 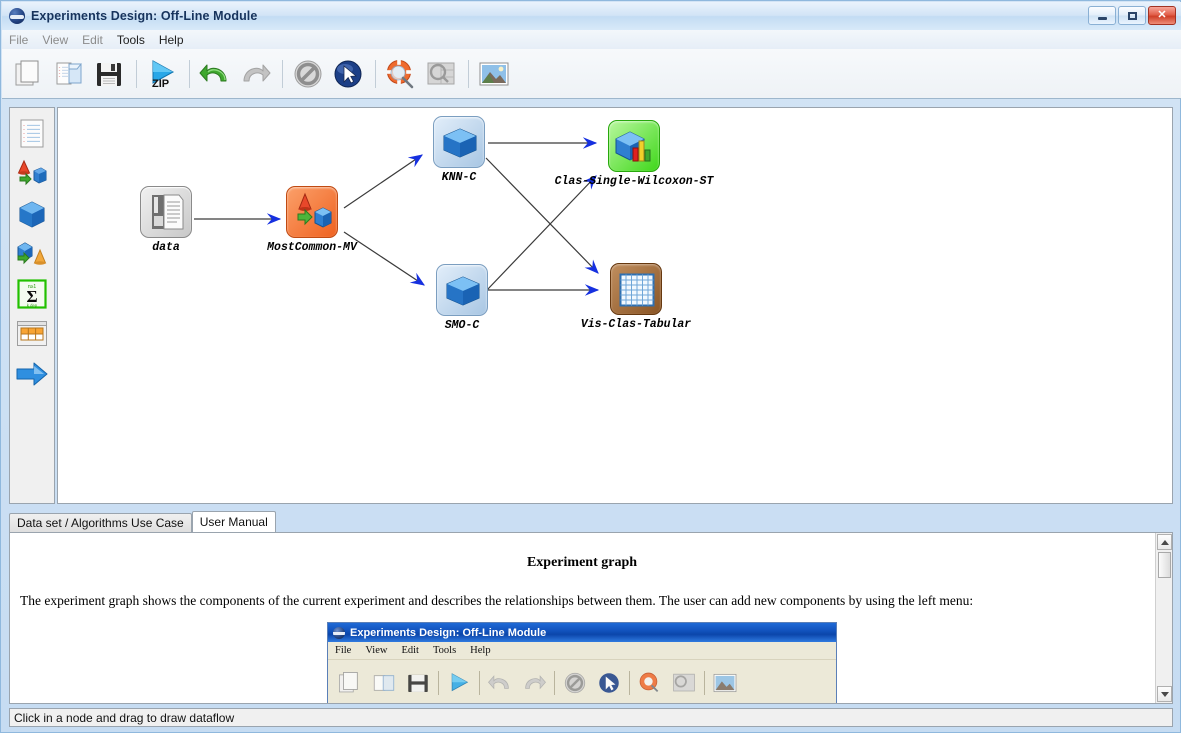 I want to click on palette-algorithm, so click(x=32, y=214).